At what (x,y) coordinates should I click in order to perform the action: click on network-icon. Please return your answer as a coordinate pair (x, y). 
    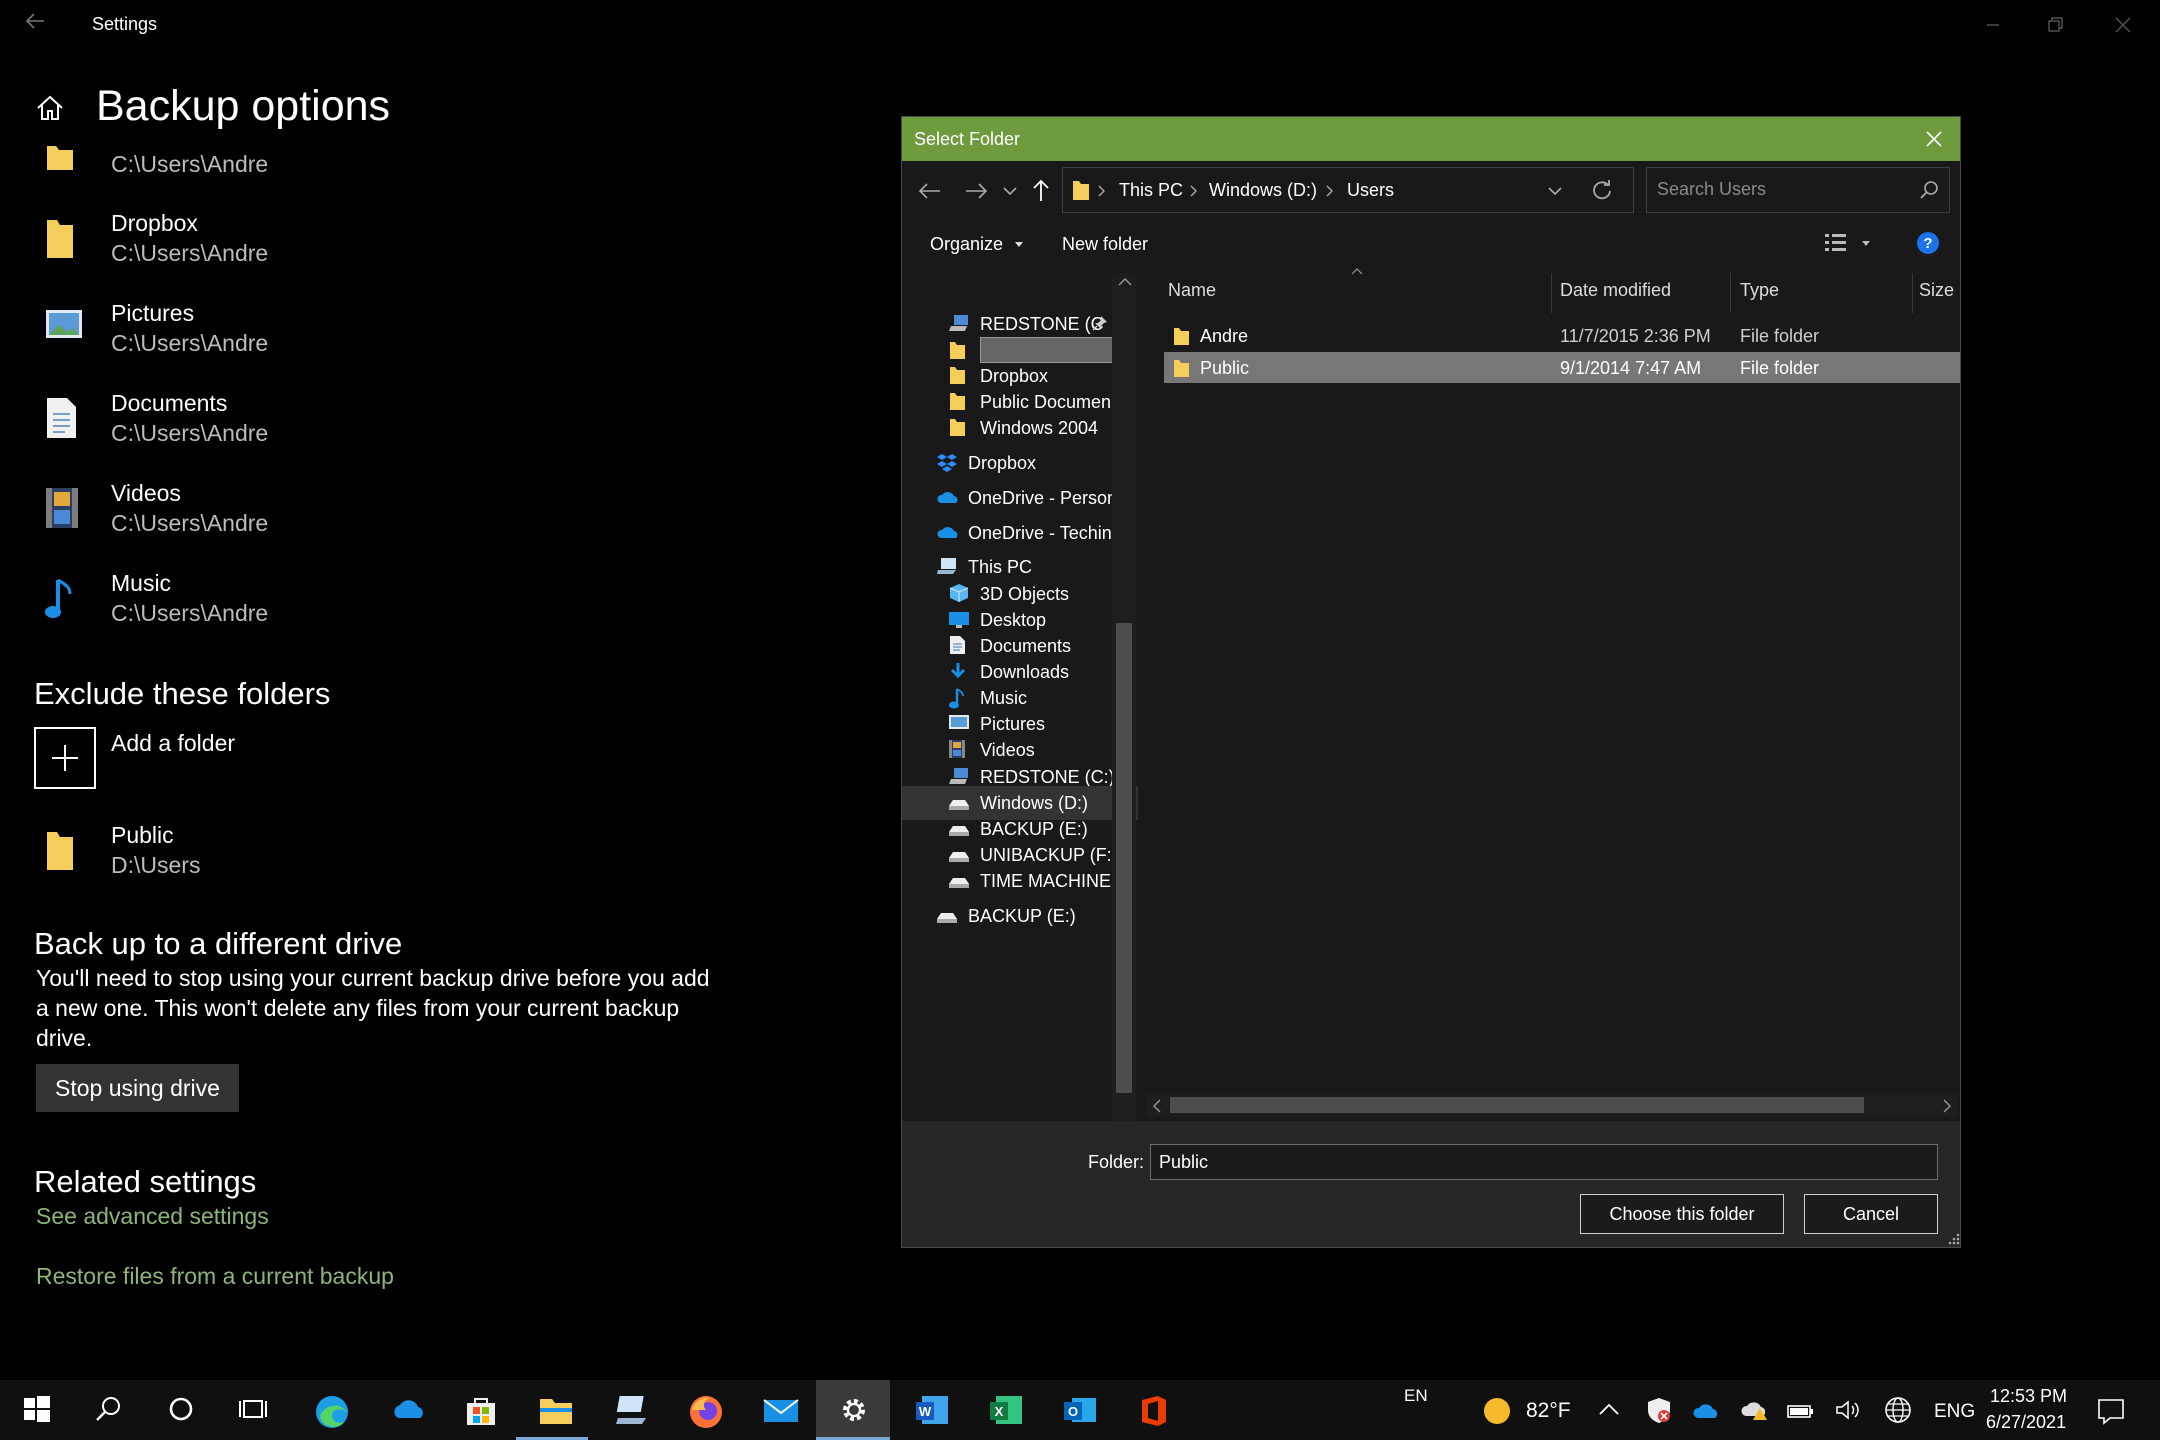
    Looking at the image, I should click on (1898, 1410).